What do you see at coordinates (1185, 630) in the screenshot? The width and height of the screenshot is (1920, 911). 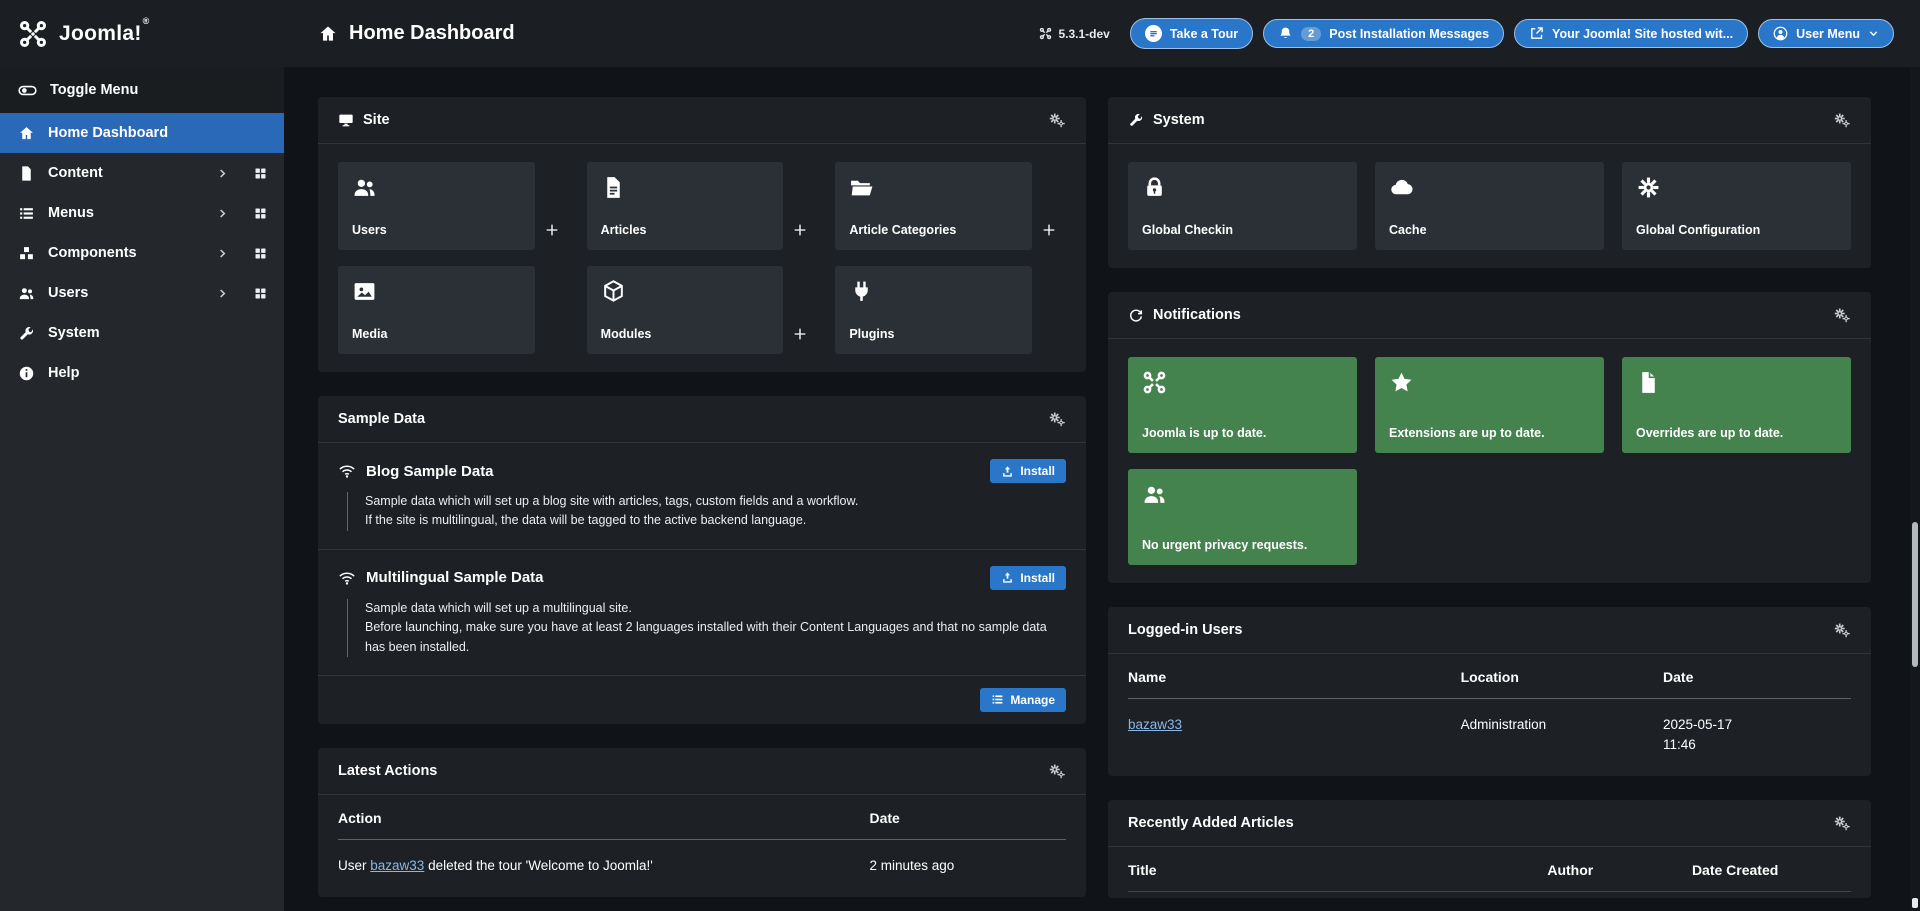 I see `panel-title: Logged-in Users` at bounding box center [1185, 630].